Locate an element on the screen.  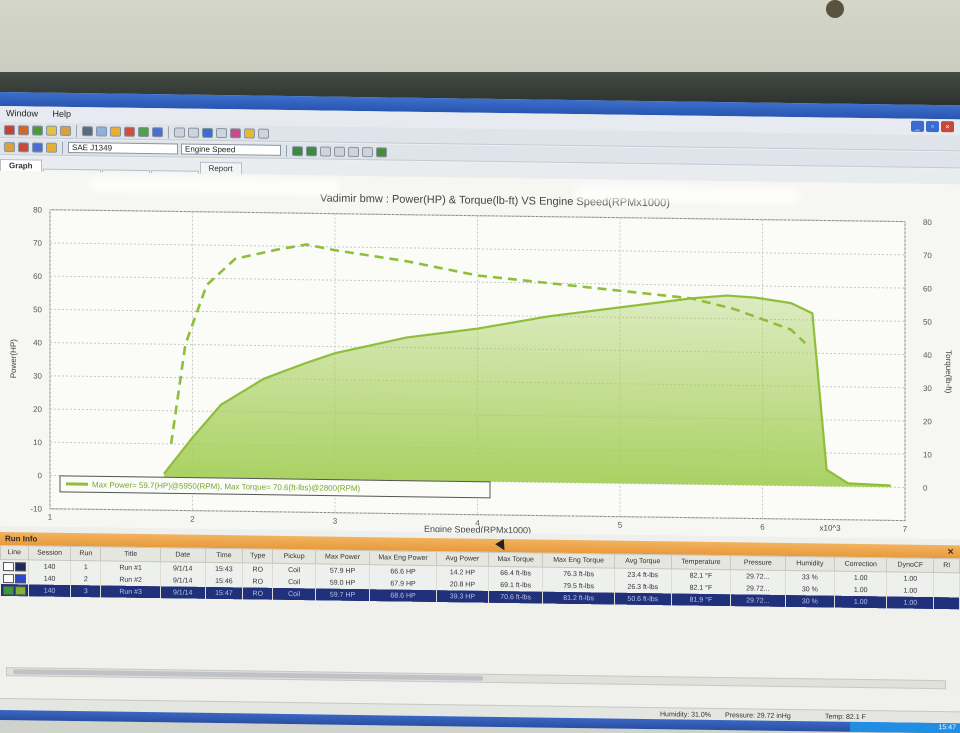
column-header: Max Eng Torque is located at coordinates (578, 560).